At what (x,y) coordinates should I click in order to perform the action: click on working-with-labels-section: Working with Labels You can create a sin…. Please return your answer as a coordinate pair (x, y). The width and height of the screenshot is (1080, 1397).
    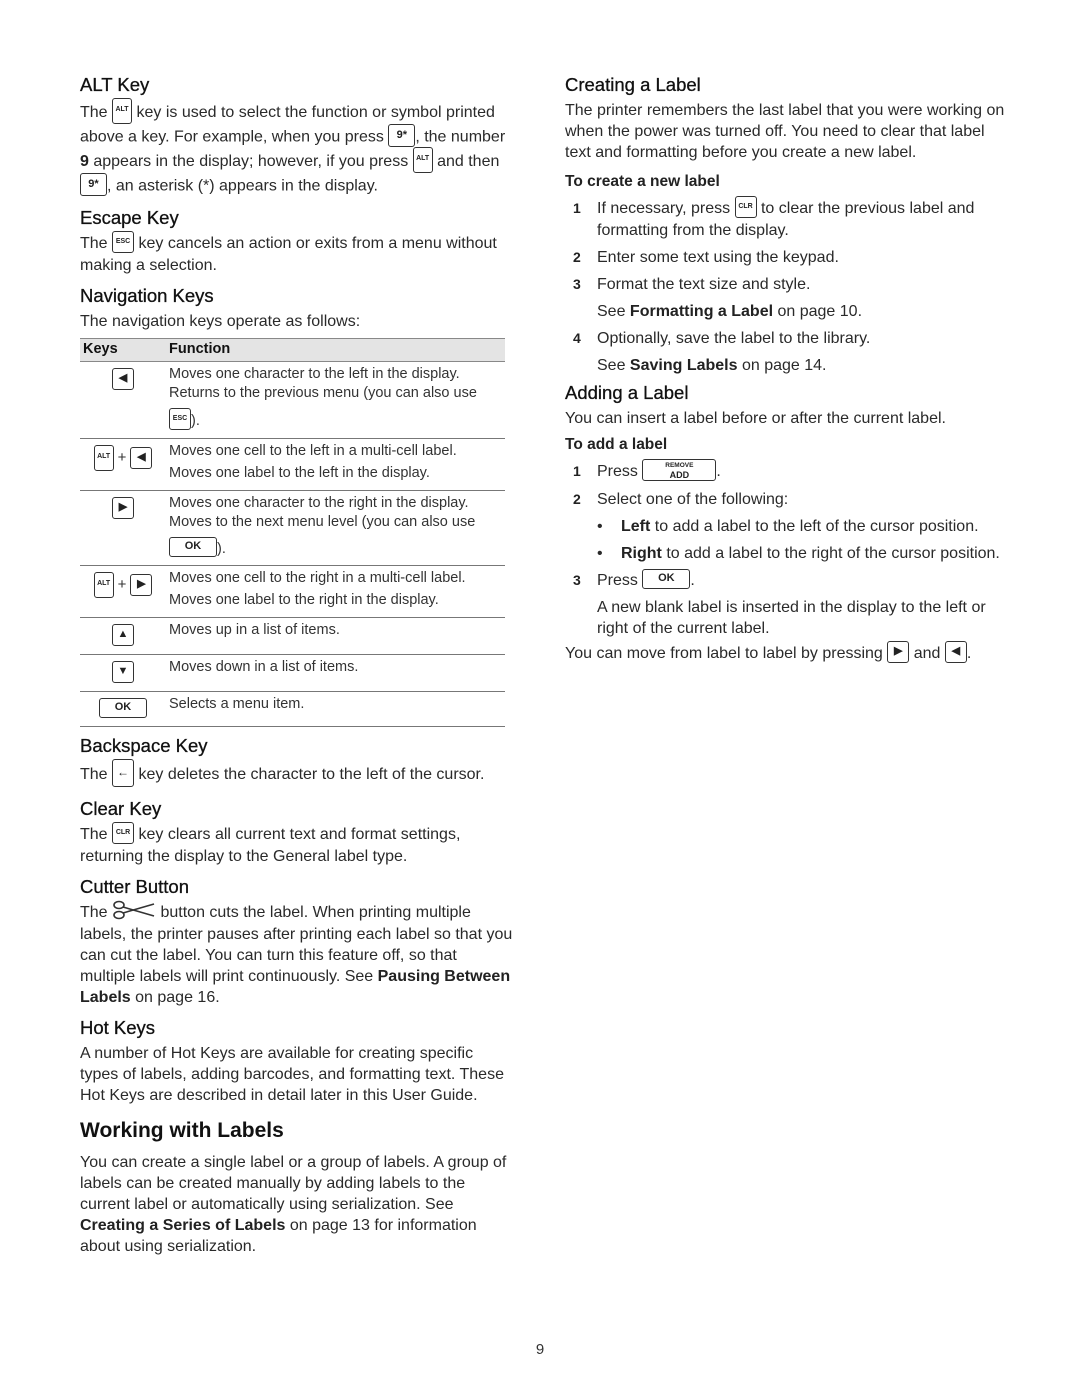
    Looking at the image, I should click on (297, 1187).